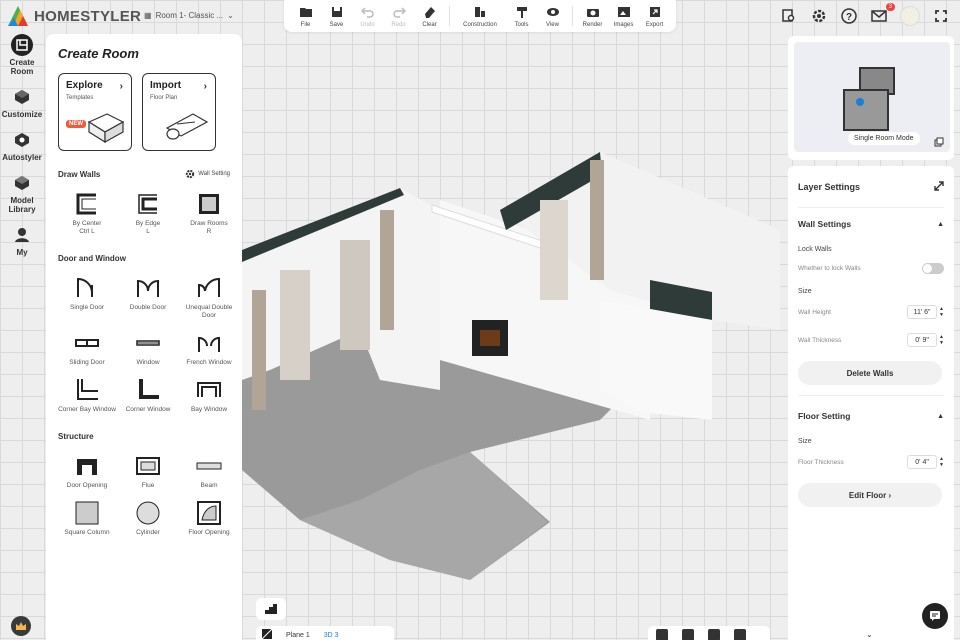 The width and height of the screenshot is (960, 640). I want to click on search-doc-icon, so click(789, 16).